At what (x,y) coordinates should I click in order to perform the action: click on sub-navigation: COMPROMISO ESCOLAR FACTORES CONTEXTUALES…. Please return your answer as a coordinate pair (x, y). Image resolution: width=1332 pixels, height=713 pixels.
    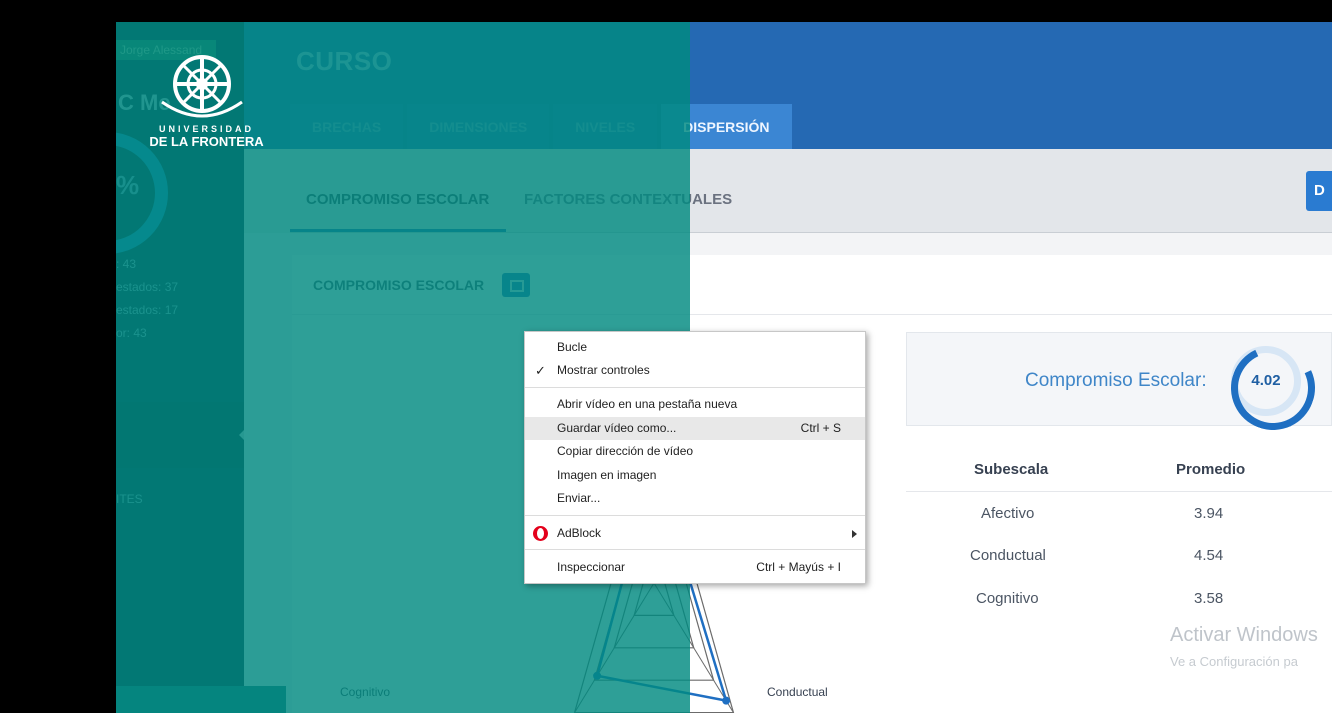
    Looking at the image, I should click on (788, 191).